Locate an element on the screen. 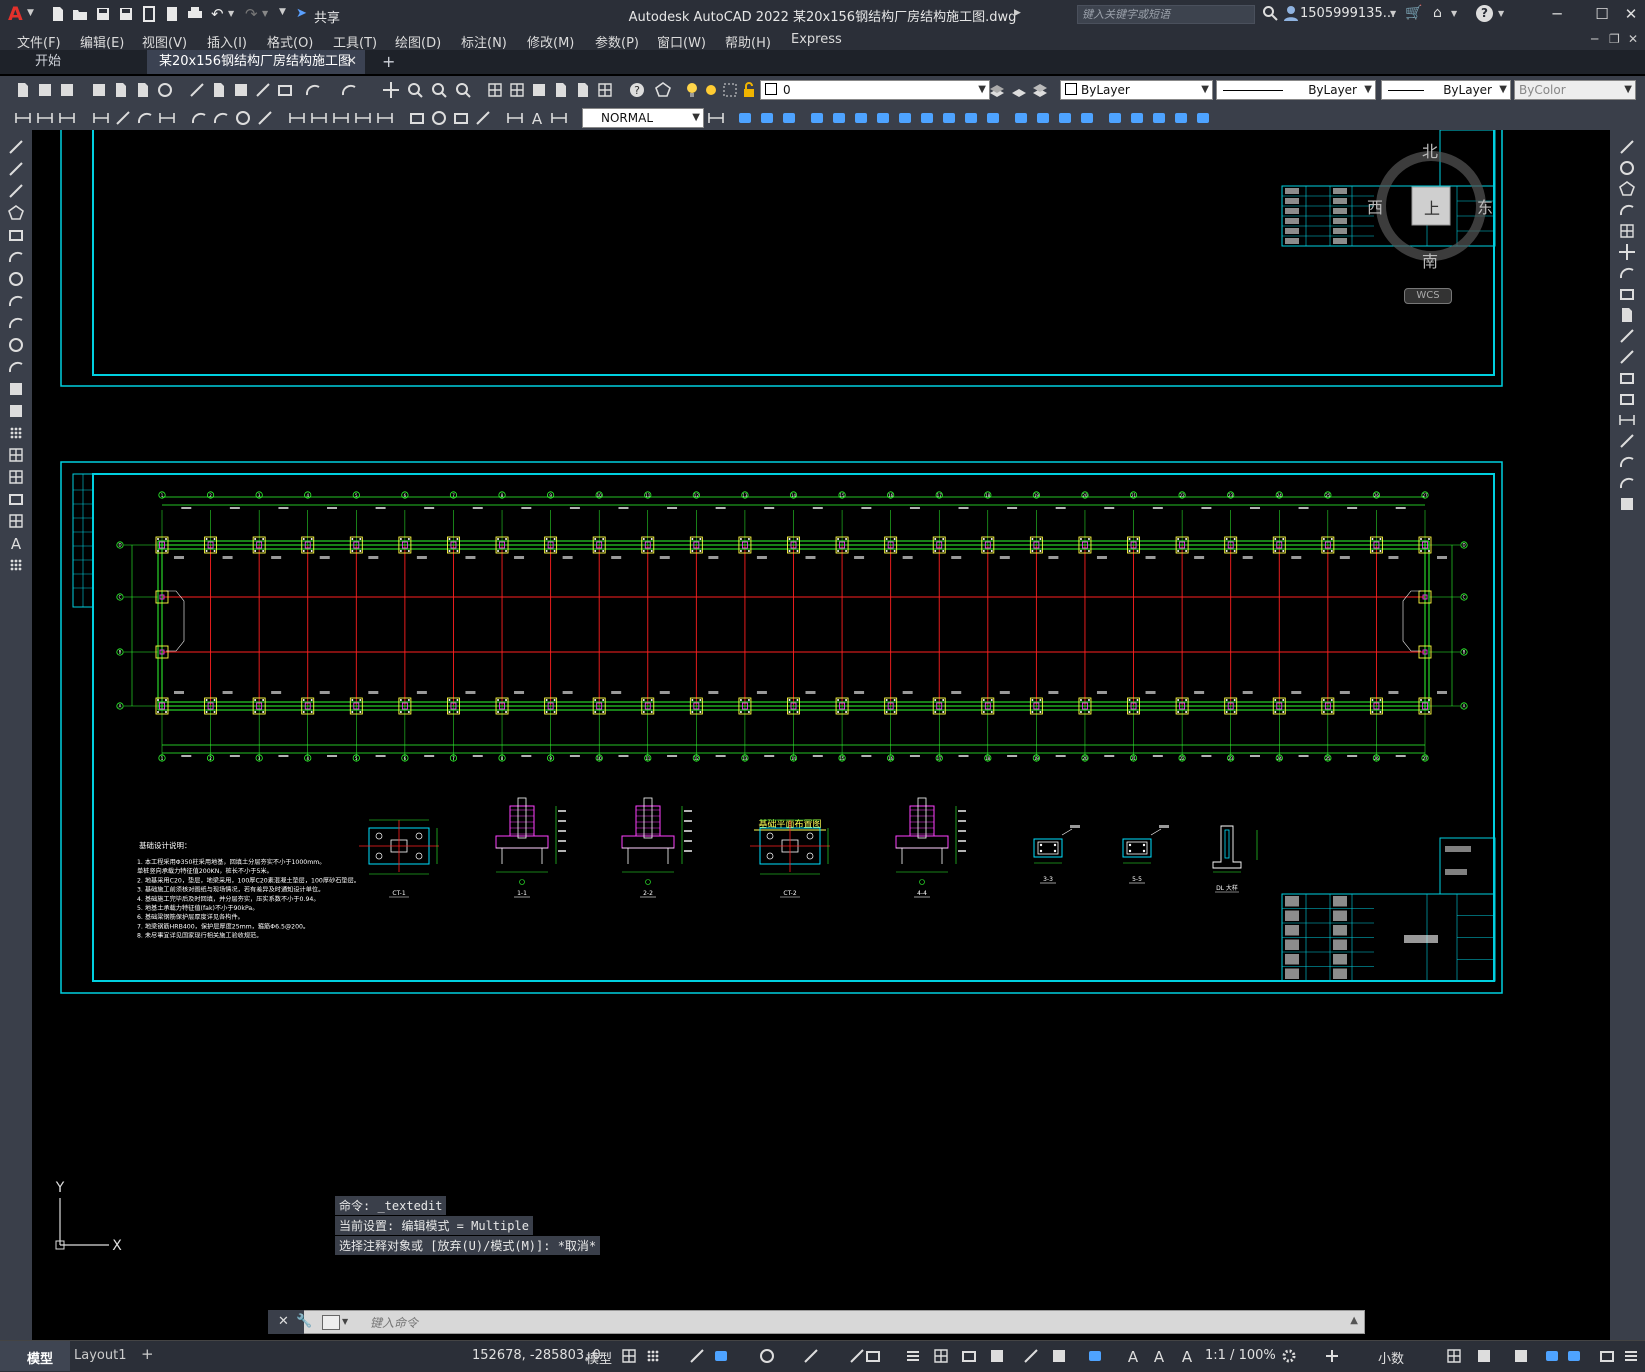 The image size is (1645, 1372). insert-block-icon is located at coordinates (16, 389).